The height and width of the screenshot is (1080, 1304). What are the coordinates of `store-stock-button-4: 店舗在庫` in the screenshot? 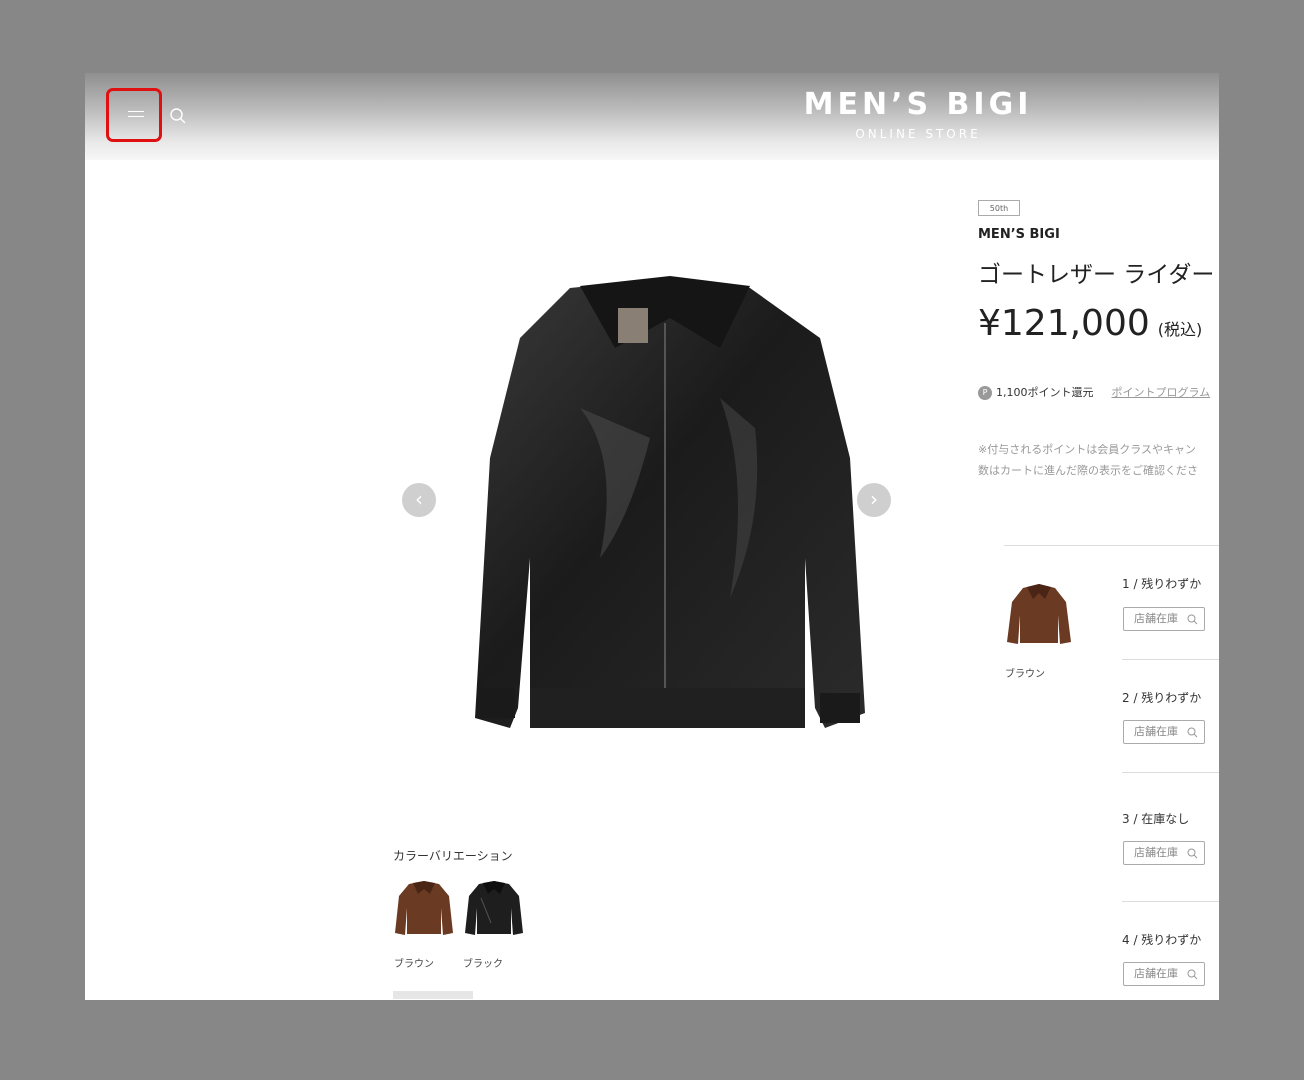 It's located at (1164, 974).